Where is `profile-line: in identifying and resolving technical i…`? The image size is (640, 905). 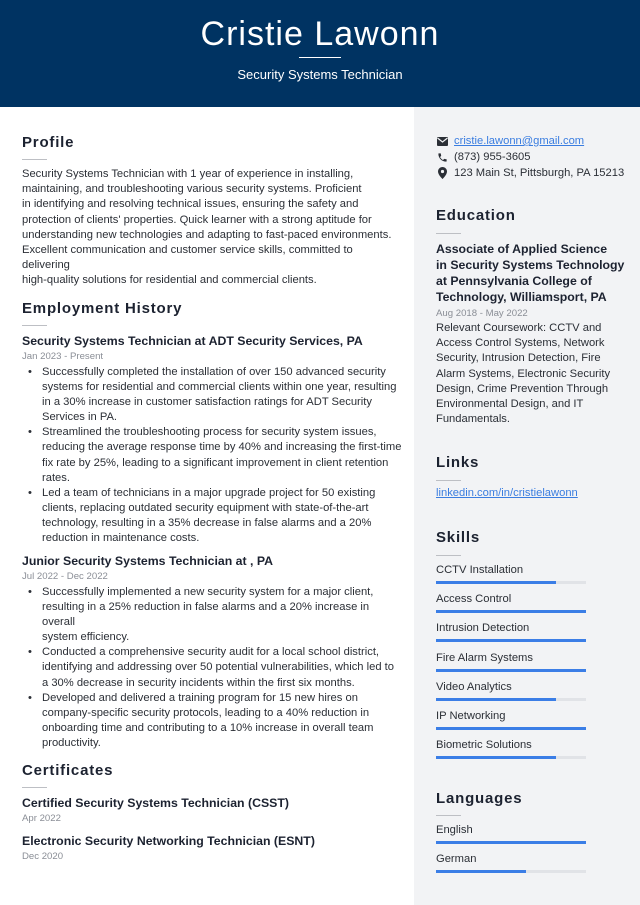
profile-line: in identifying and resolving technical i… is located at coordinates (190, 204).